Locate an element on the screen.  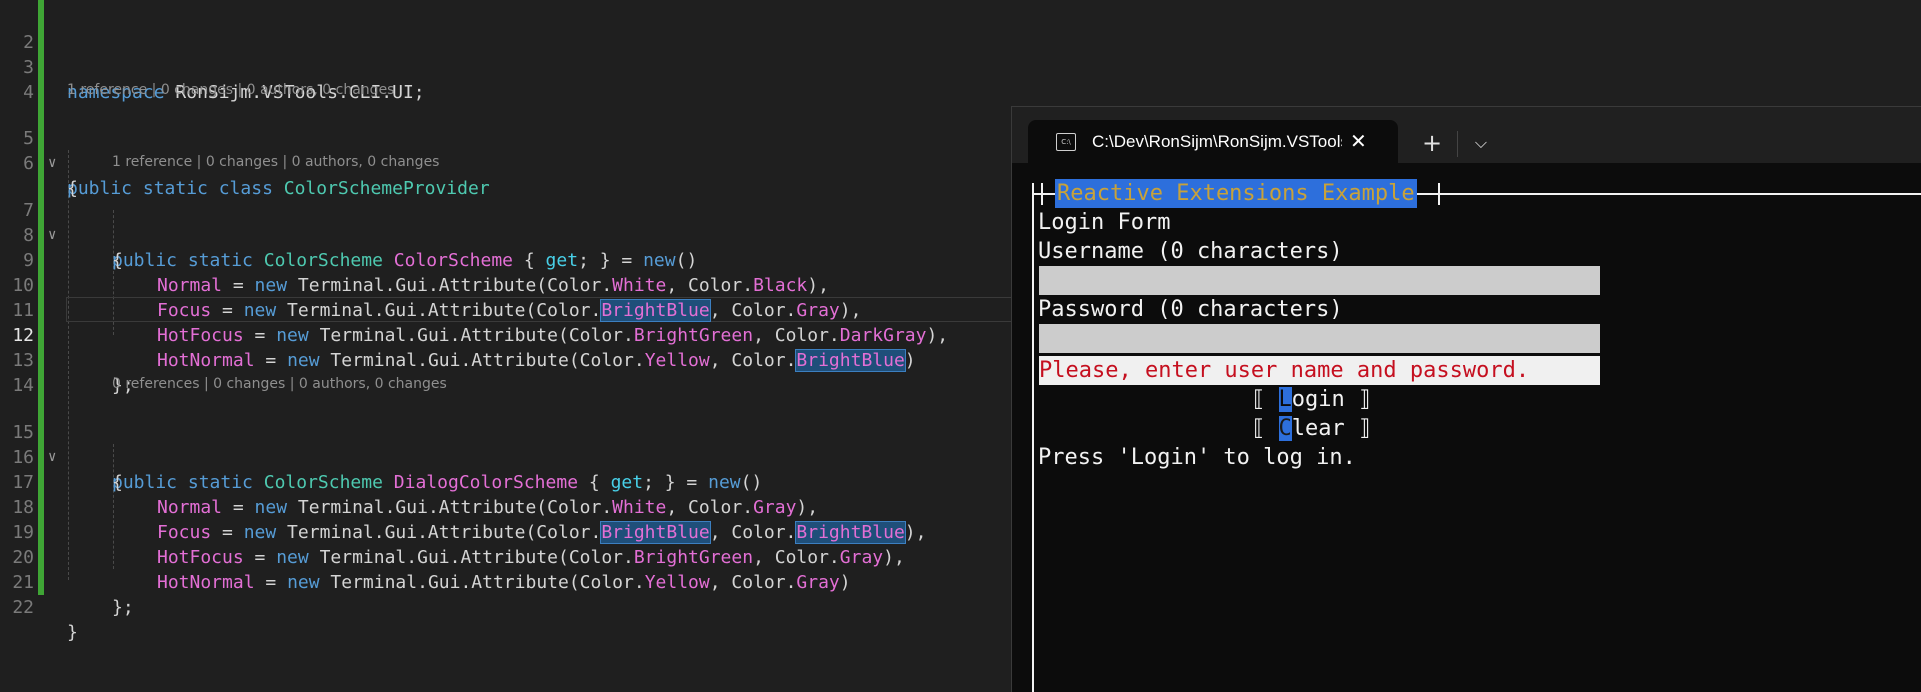
password-input is located at coordinates (1319, 338).